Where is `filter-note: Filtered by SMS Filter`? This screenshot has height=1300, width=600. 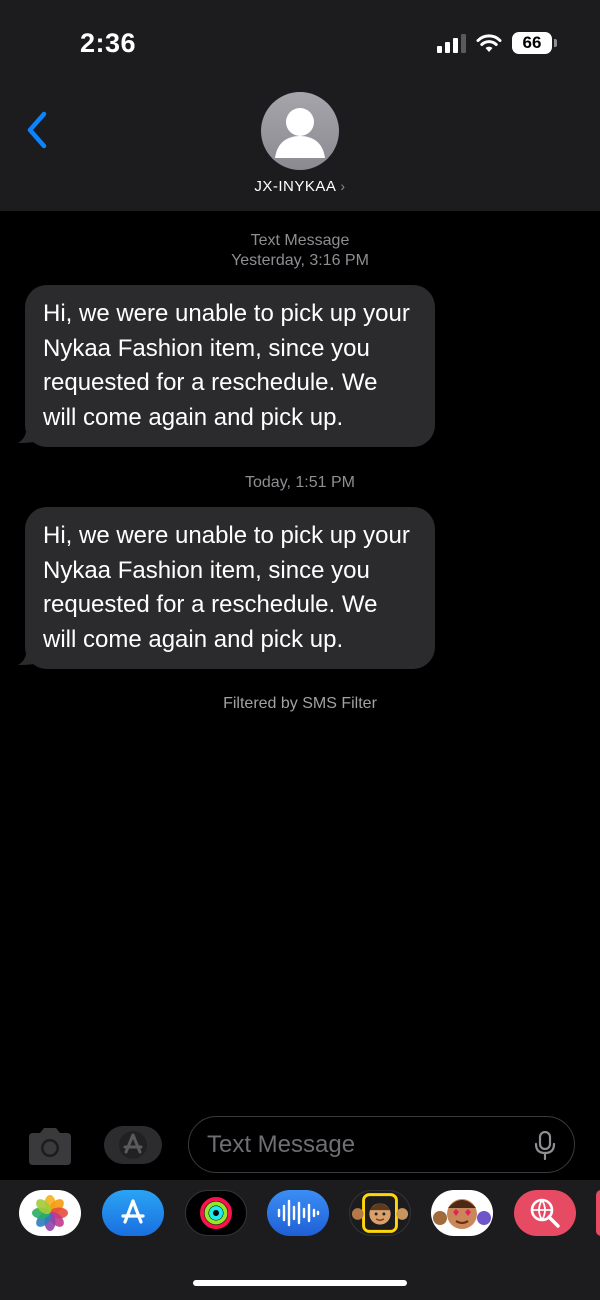 filter-note: Filtered by SMS Filter is located at coordinates (300, 703).